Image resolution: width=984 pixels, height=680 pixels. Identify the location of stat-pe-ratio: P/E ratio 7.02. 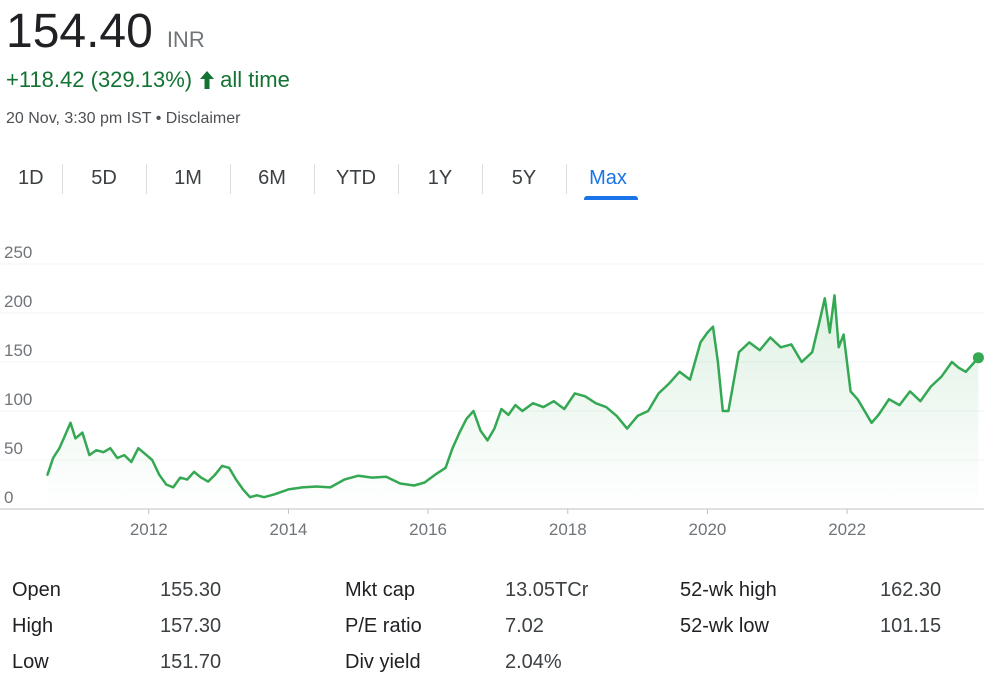
(444, 626).